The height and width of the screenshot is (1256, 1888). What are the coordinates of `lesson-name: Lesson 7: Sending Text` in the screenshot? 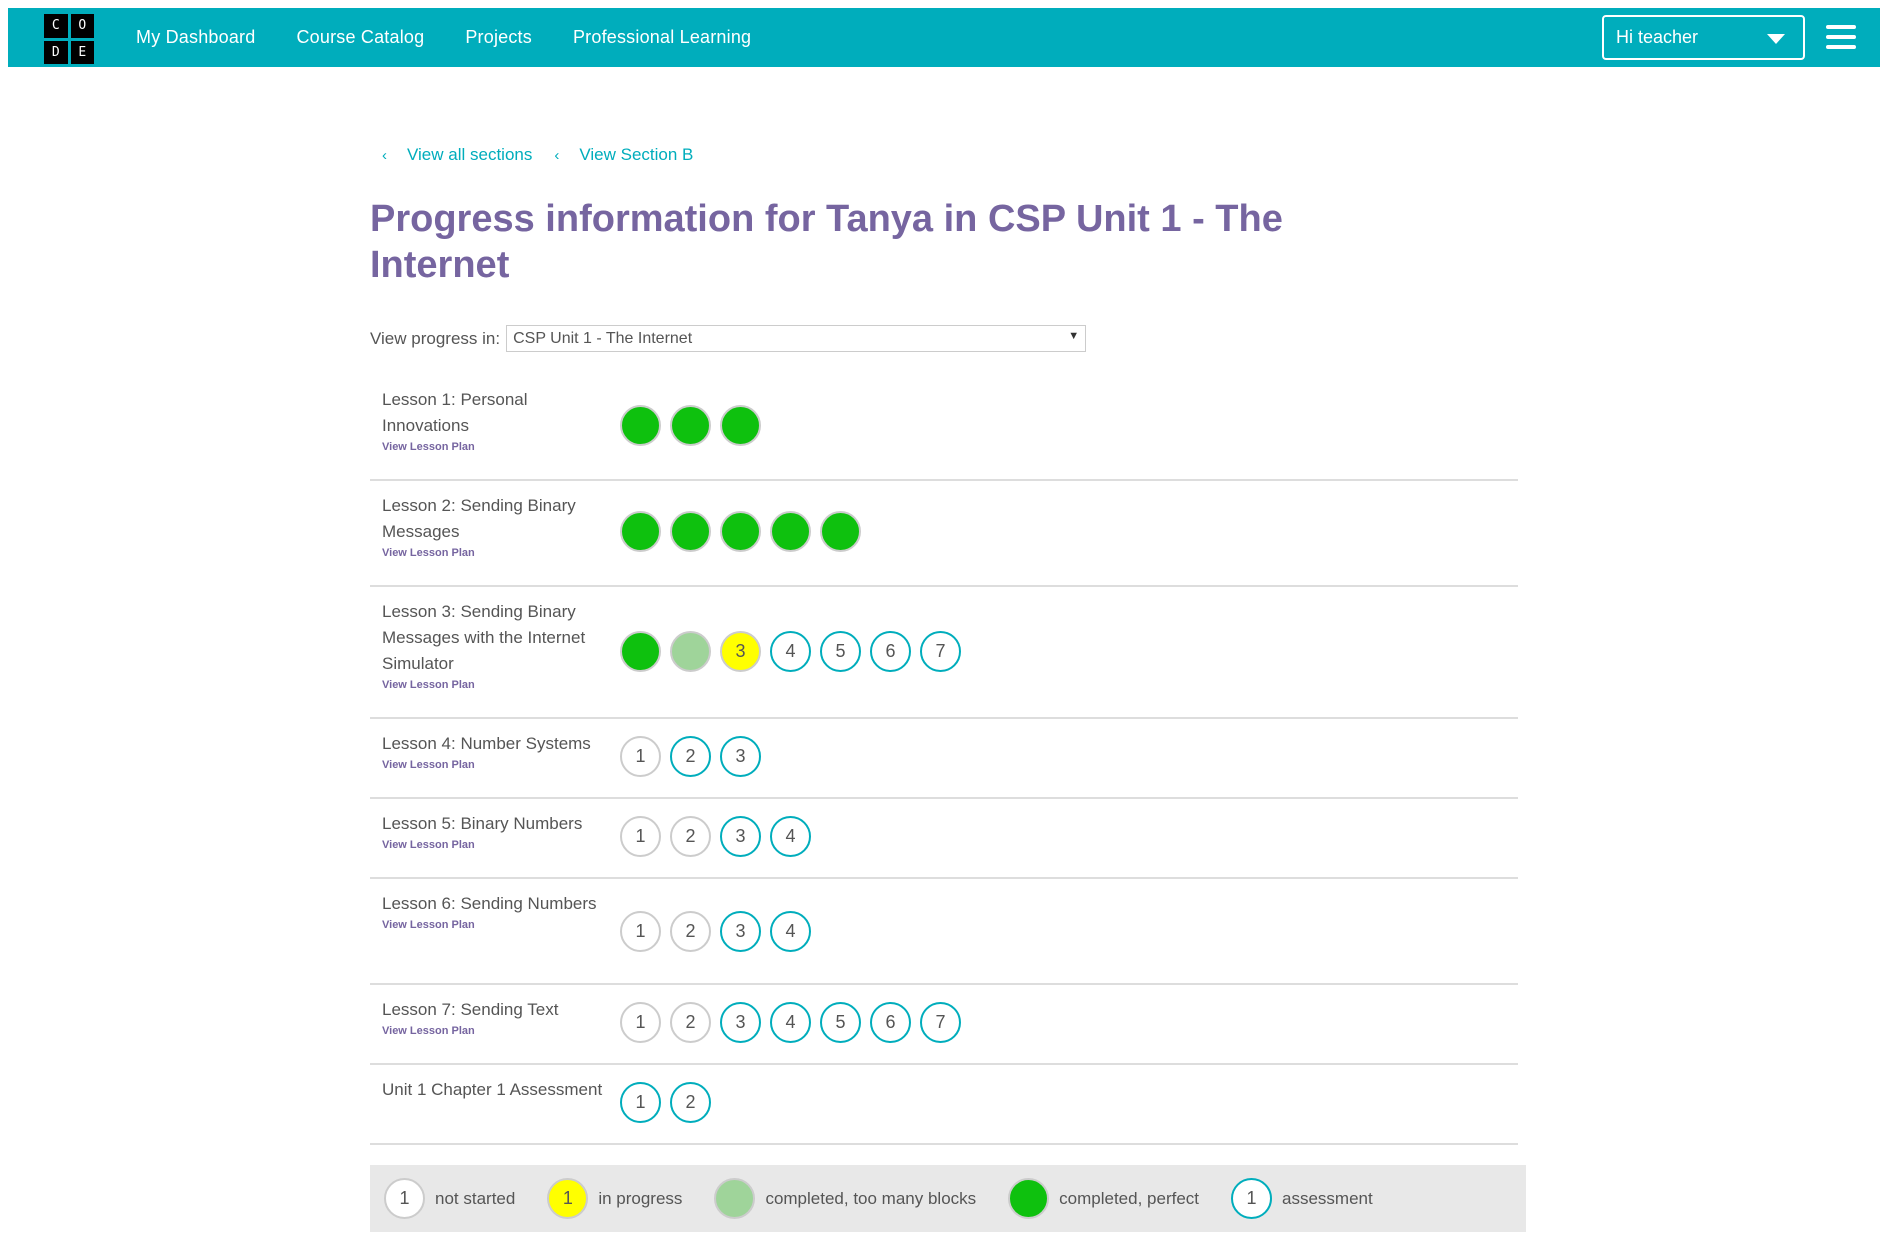 It's located at (470, 1009).